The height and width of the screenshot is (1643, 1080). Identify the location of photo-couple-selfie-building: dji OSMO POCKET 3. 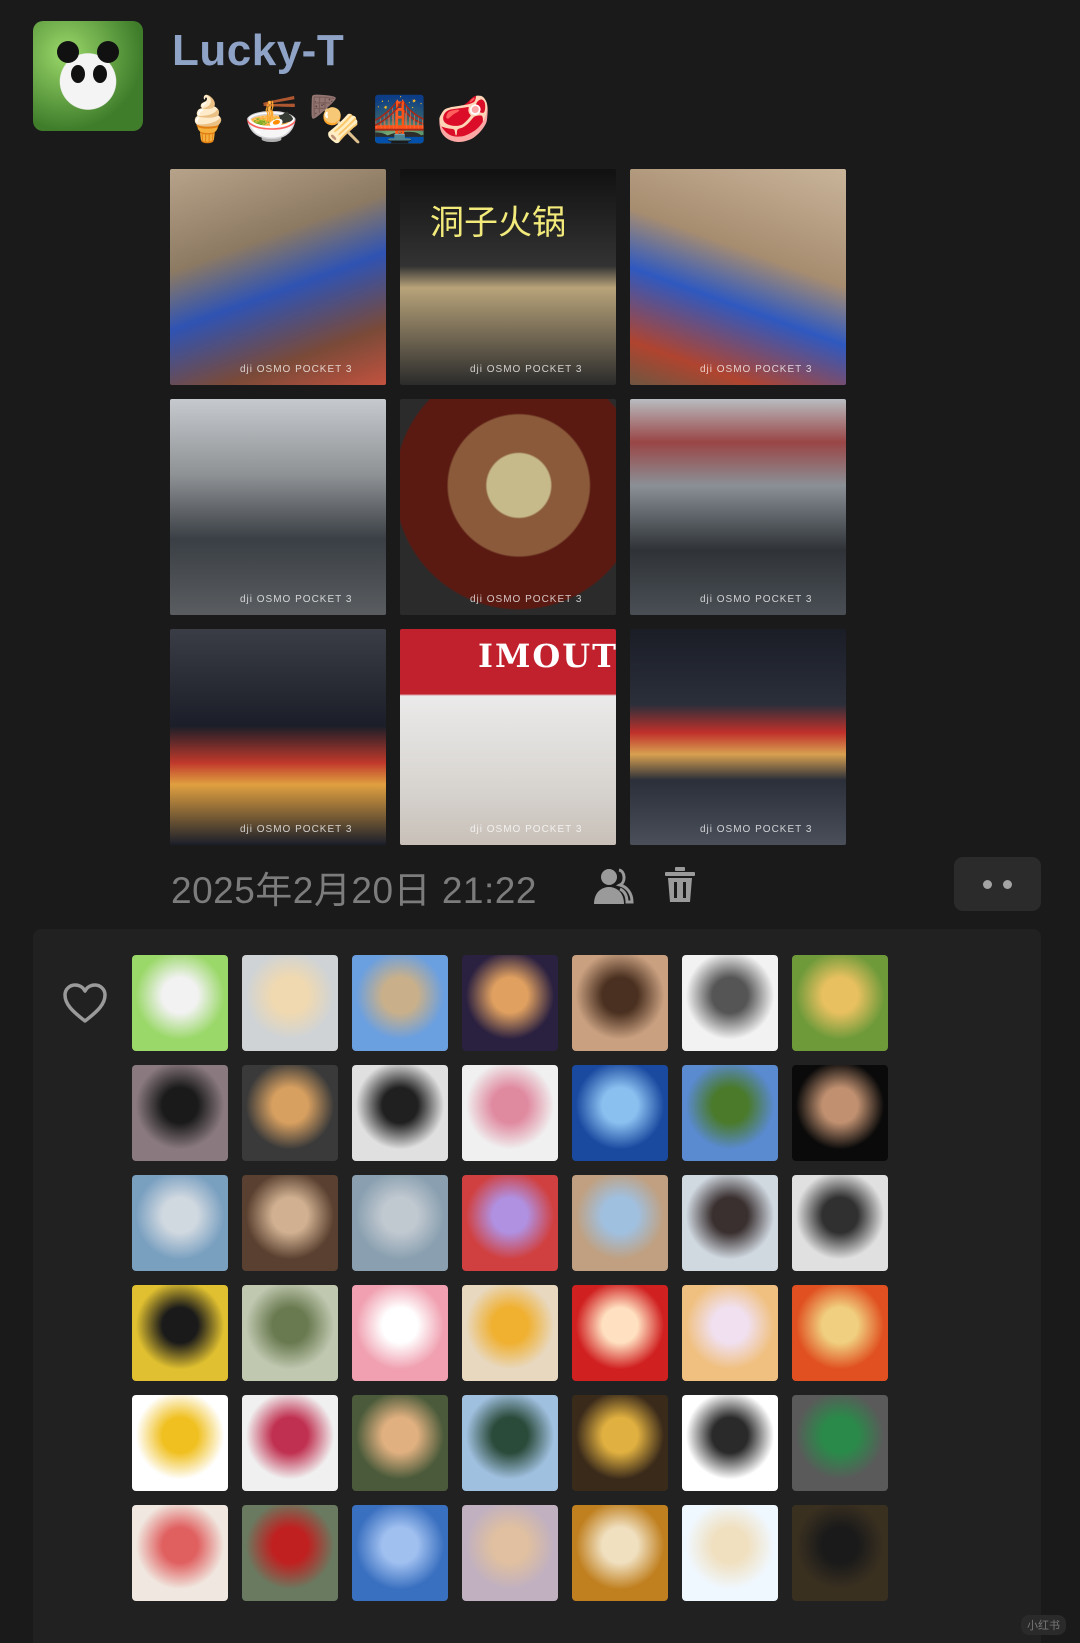
(278, 507).